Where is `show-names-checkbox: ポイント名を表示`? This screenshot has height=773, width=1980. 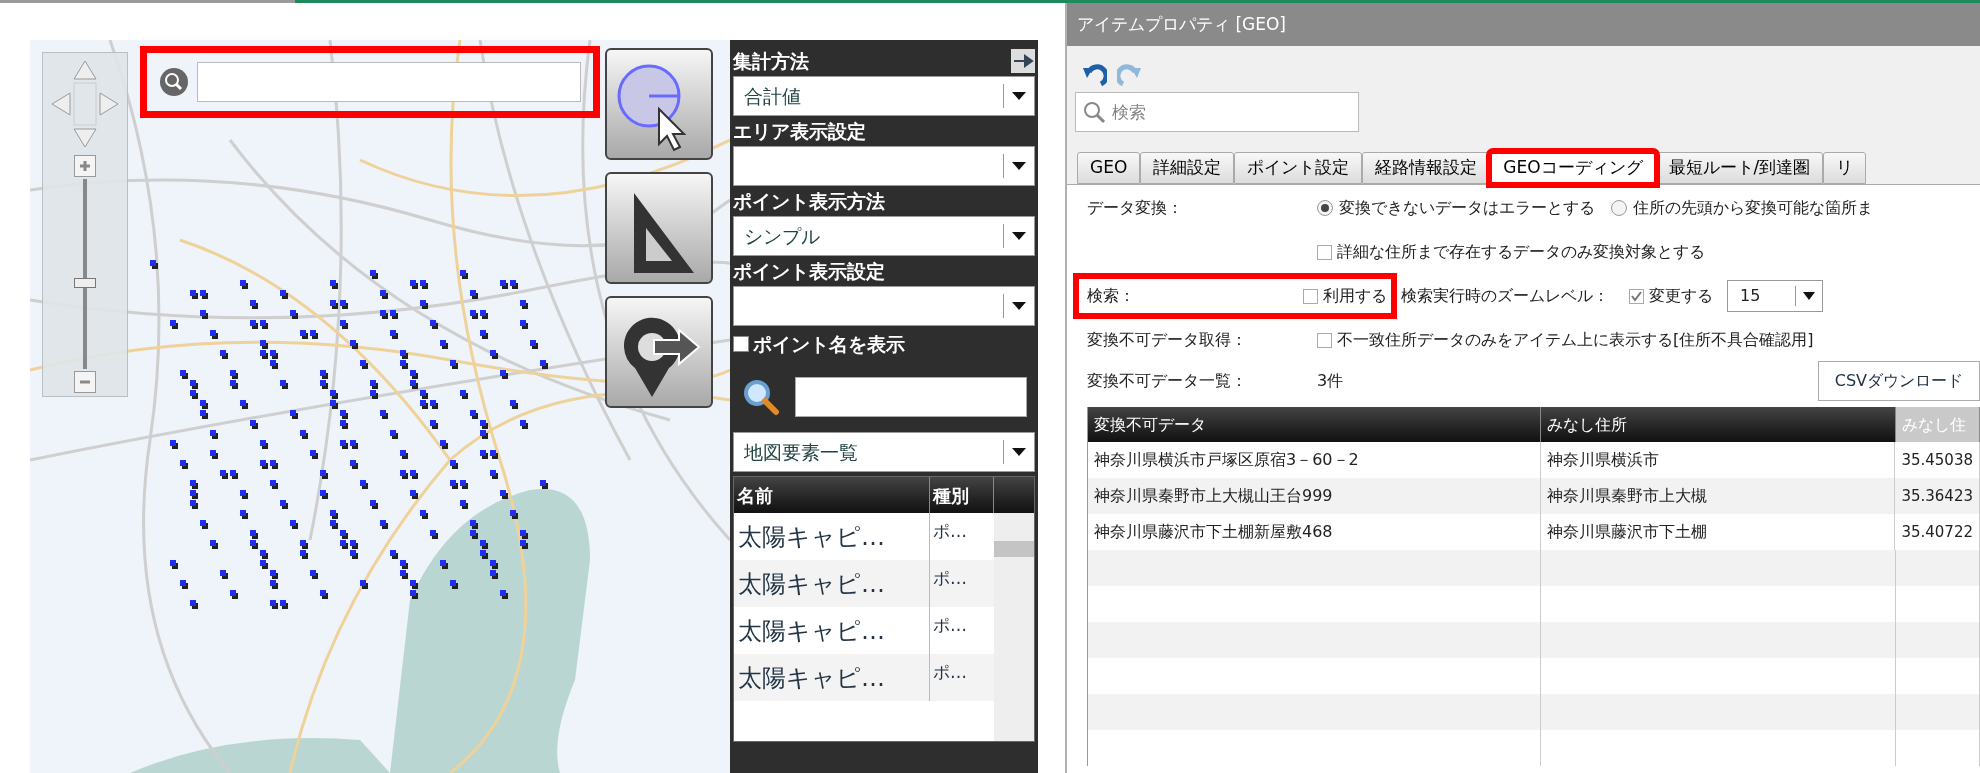
show-names-checkbox: ポイント名を表示 is located at coordinates (884, 344).